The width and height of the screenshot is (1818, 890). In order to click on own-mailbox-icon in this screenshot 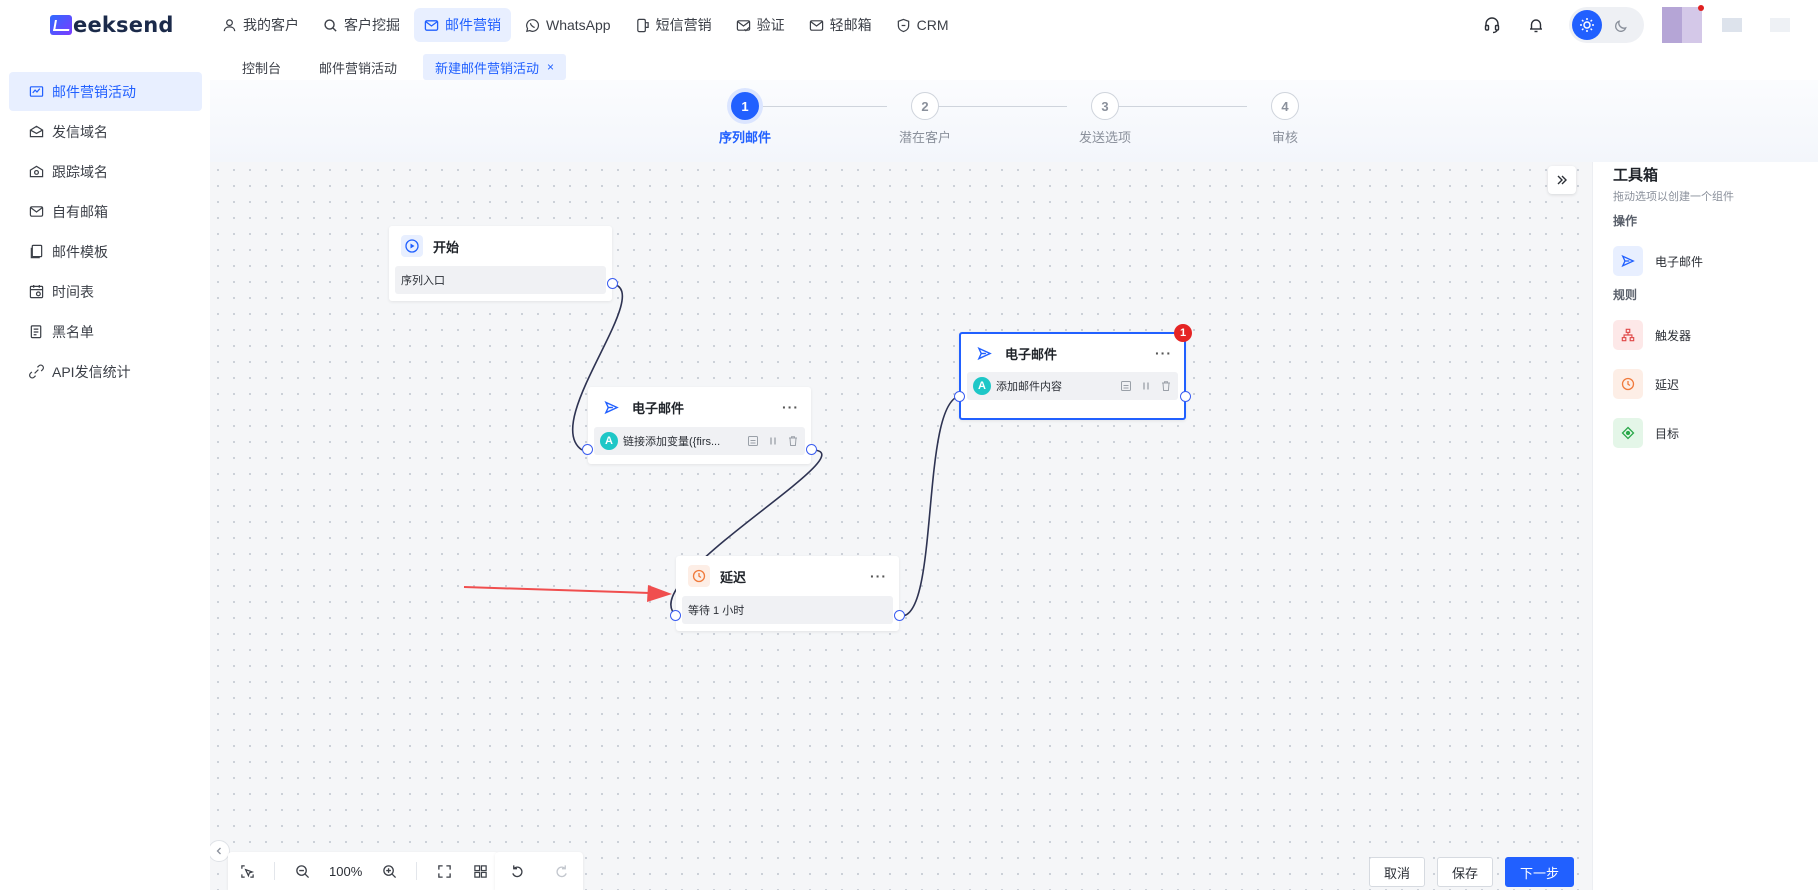, I will do `click(36, 211)`.